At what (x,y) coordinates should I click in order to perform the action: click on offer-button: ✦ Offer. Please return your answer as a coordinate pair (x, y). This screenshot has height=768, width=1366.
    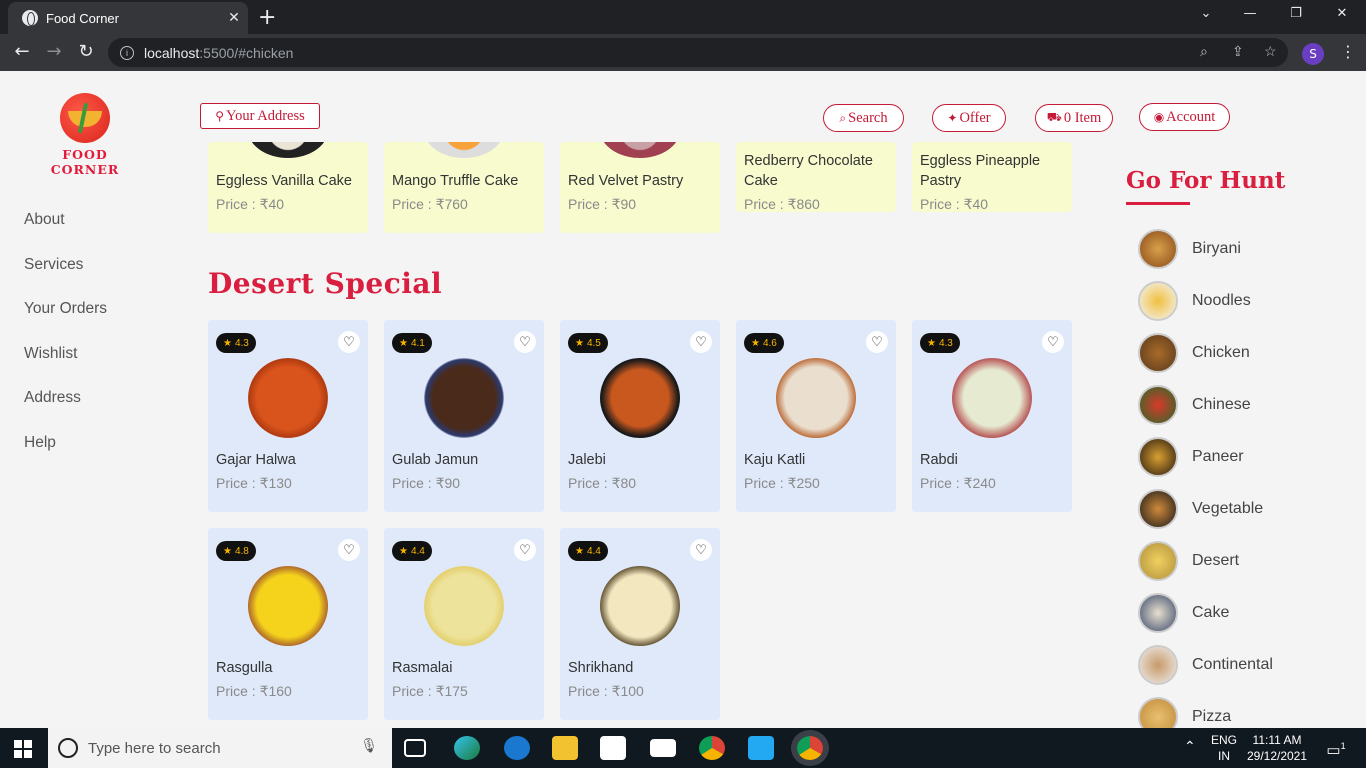
    Looking at the image, I should click on (969, 118).